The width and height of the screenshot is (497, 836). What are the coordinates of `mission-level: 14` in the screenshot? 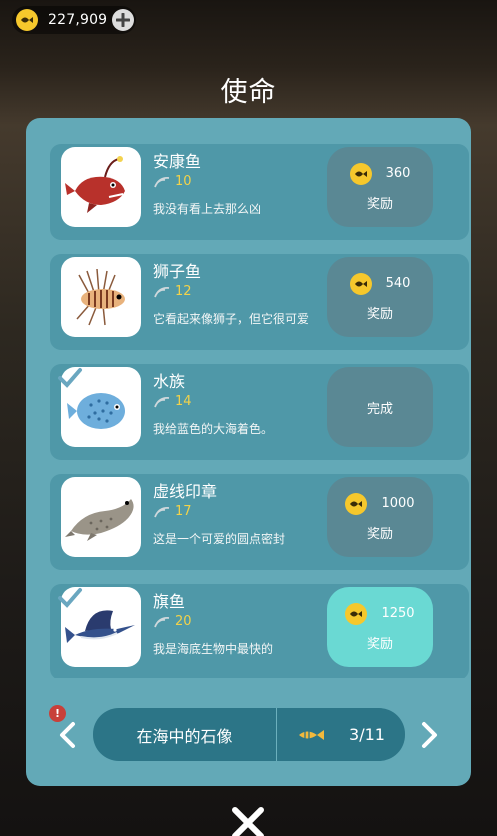 It's located at (172, 401).